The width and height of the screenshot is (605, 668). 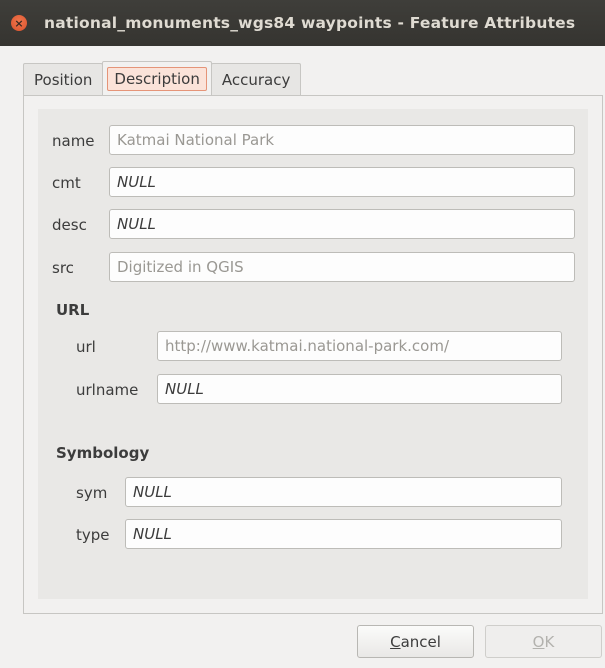 I want to click on src-label: src, so click(x=63, y=268).